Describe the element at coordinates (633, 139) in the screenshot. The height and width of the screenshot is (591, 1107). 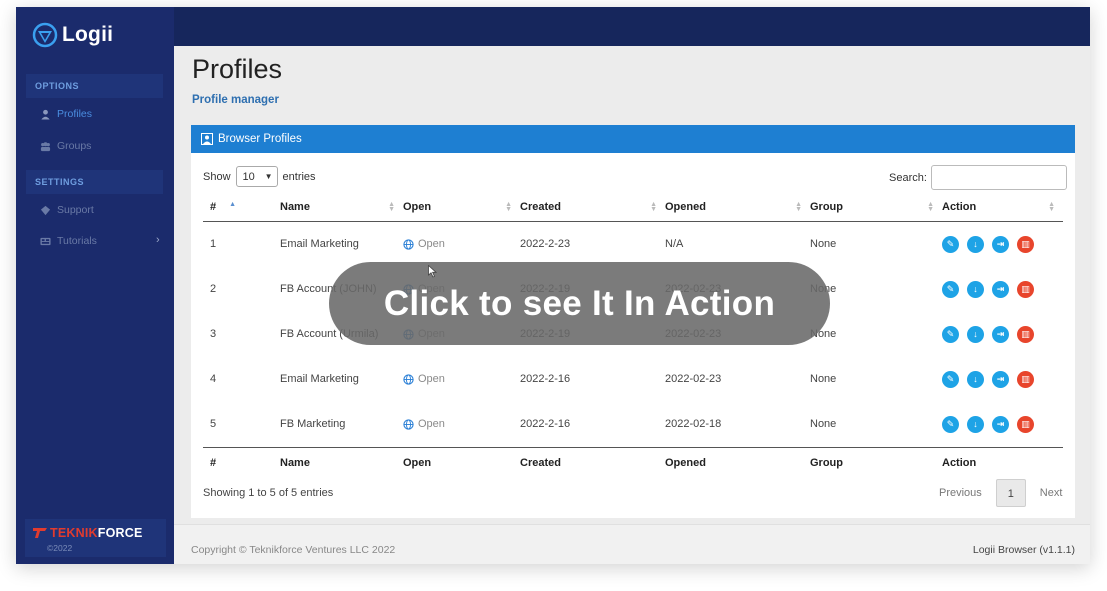
I see `card-header: Browser Profiles` at that location.